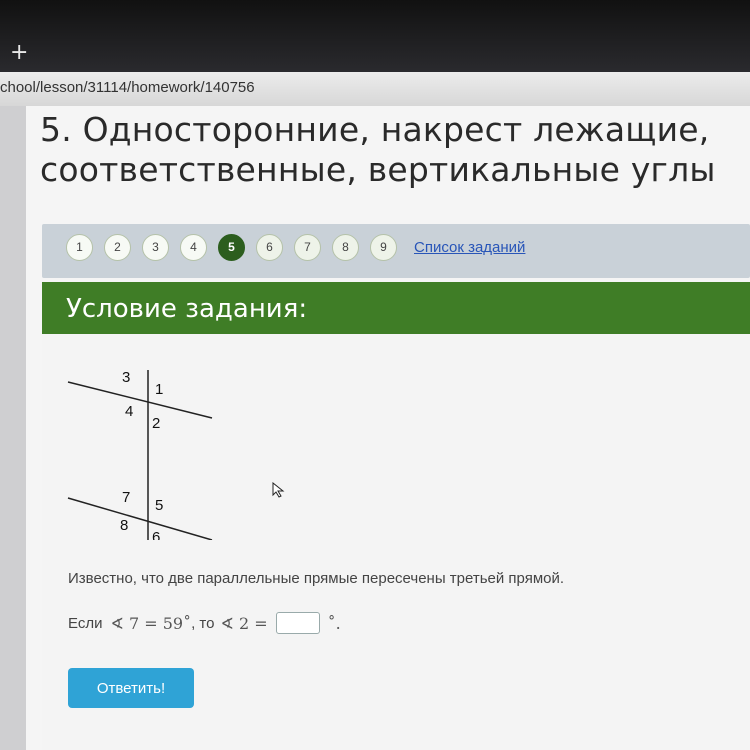 The height and width of the screenshot is (750, 750). I want to click on question-middle: , то, so click(203, 623).